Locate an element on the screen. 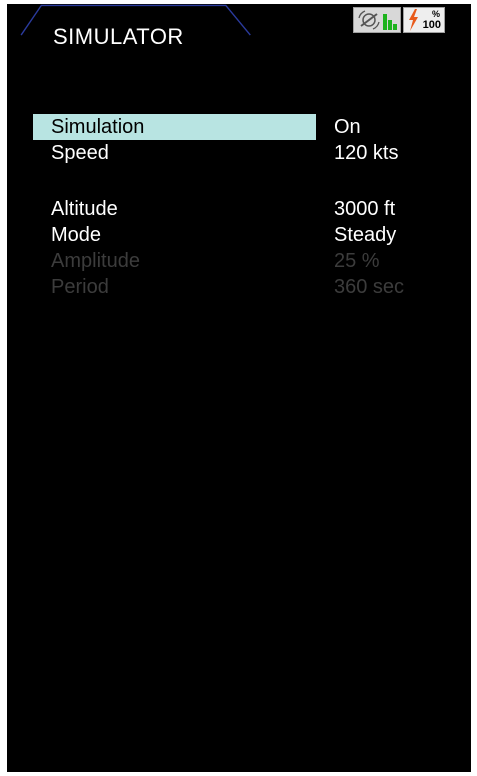 This screenshot has width=477, height=776. row-label: Altitude is located at coordinates (84, 209).